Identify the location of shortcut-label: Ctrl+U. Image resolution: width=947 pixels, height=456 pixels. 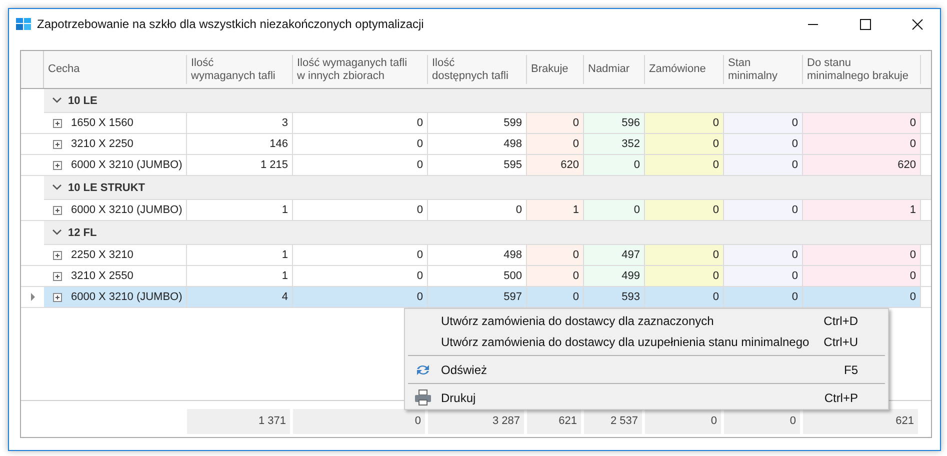
(841, 341).